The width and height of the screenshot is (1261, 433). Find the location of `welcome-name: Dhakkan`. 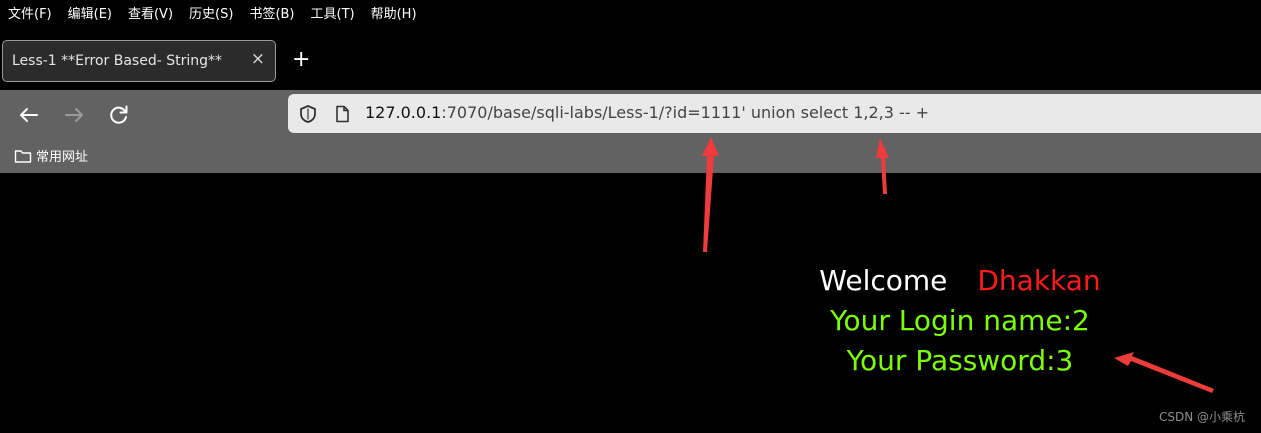

welcome-name: Dhakkan is located at coordinates (1039, 280).